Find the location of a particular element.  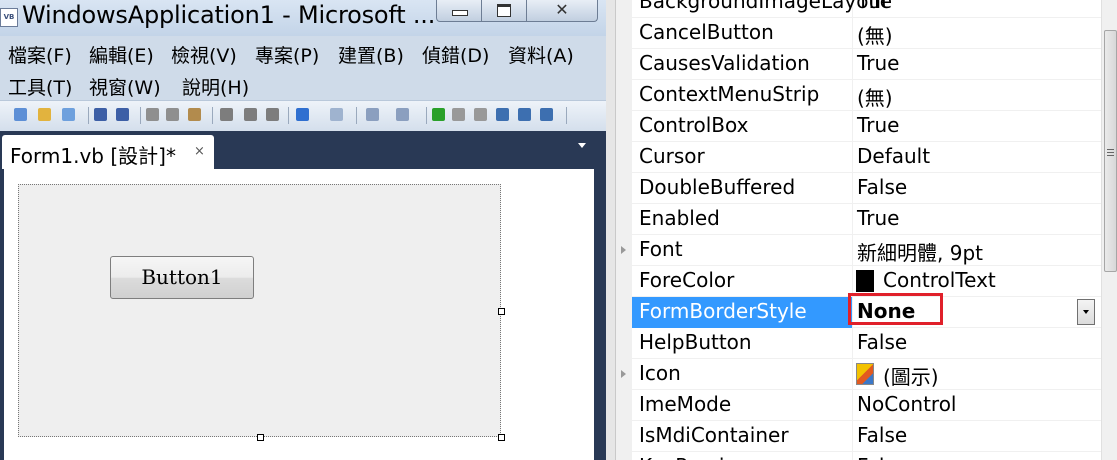

save-all-icon is located at coordinates (122, 114).